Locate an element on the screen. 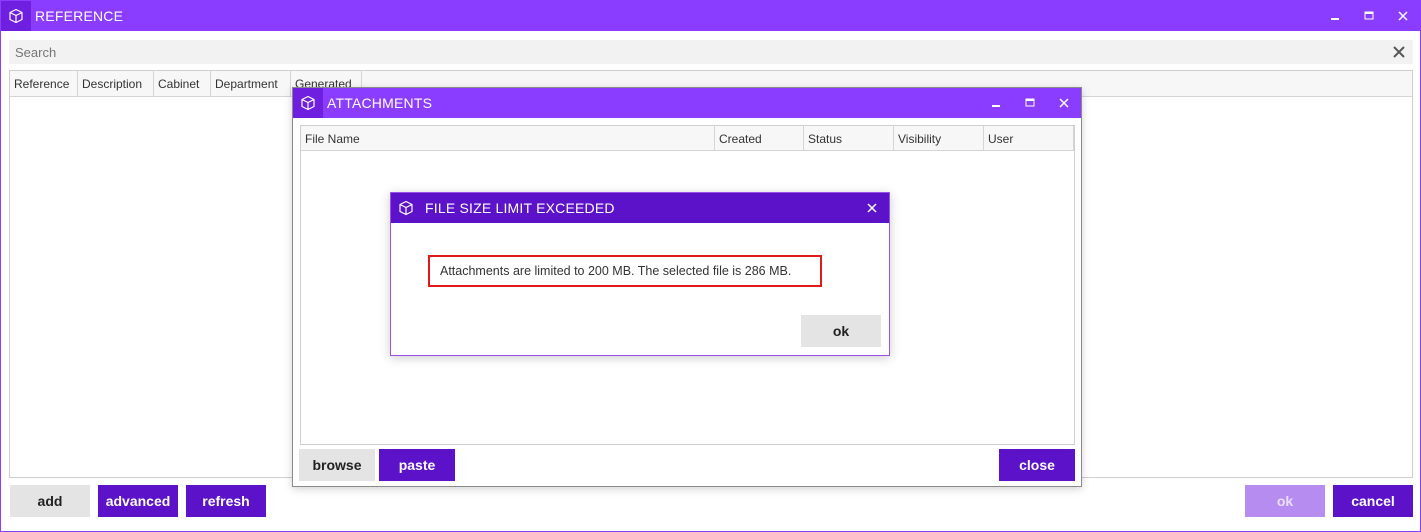  refresh-button: refresh is located at coordinates (226, 501).